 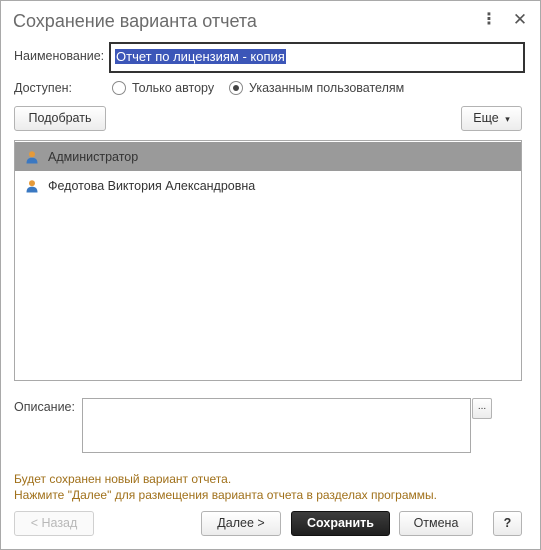 I want to click on radio-author-only: Только автору, so click(x=163, y=88).